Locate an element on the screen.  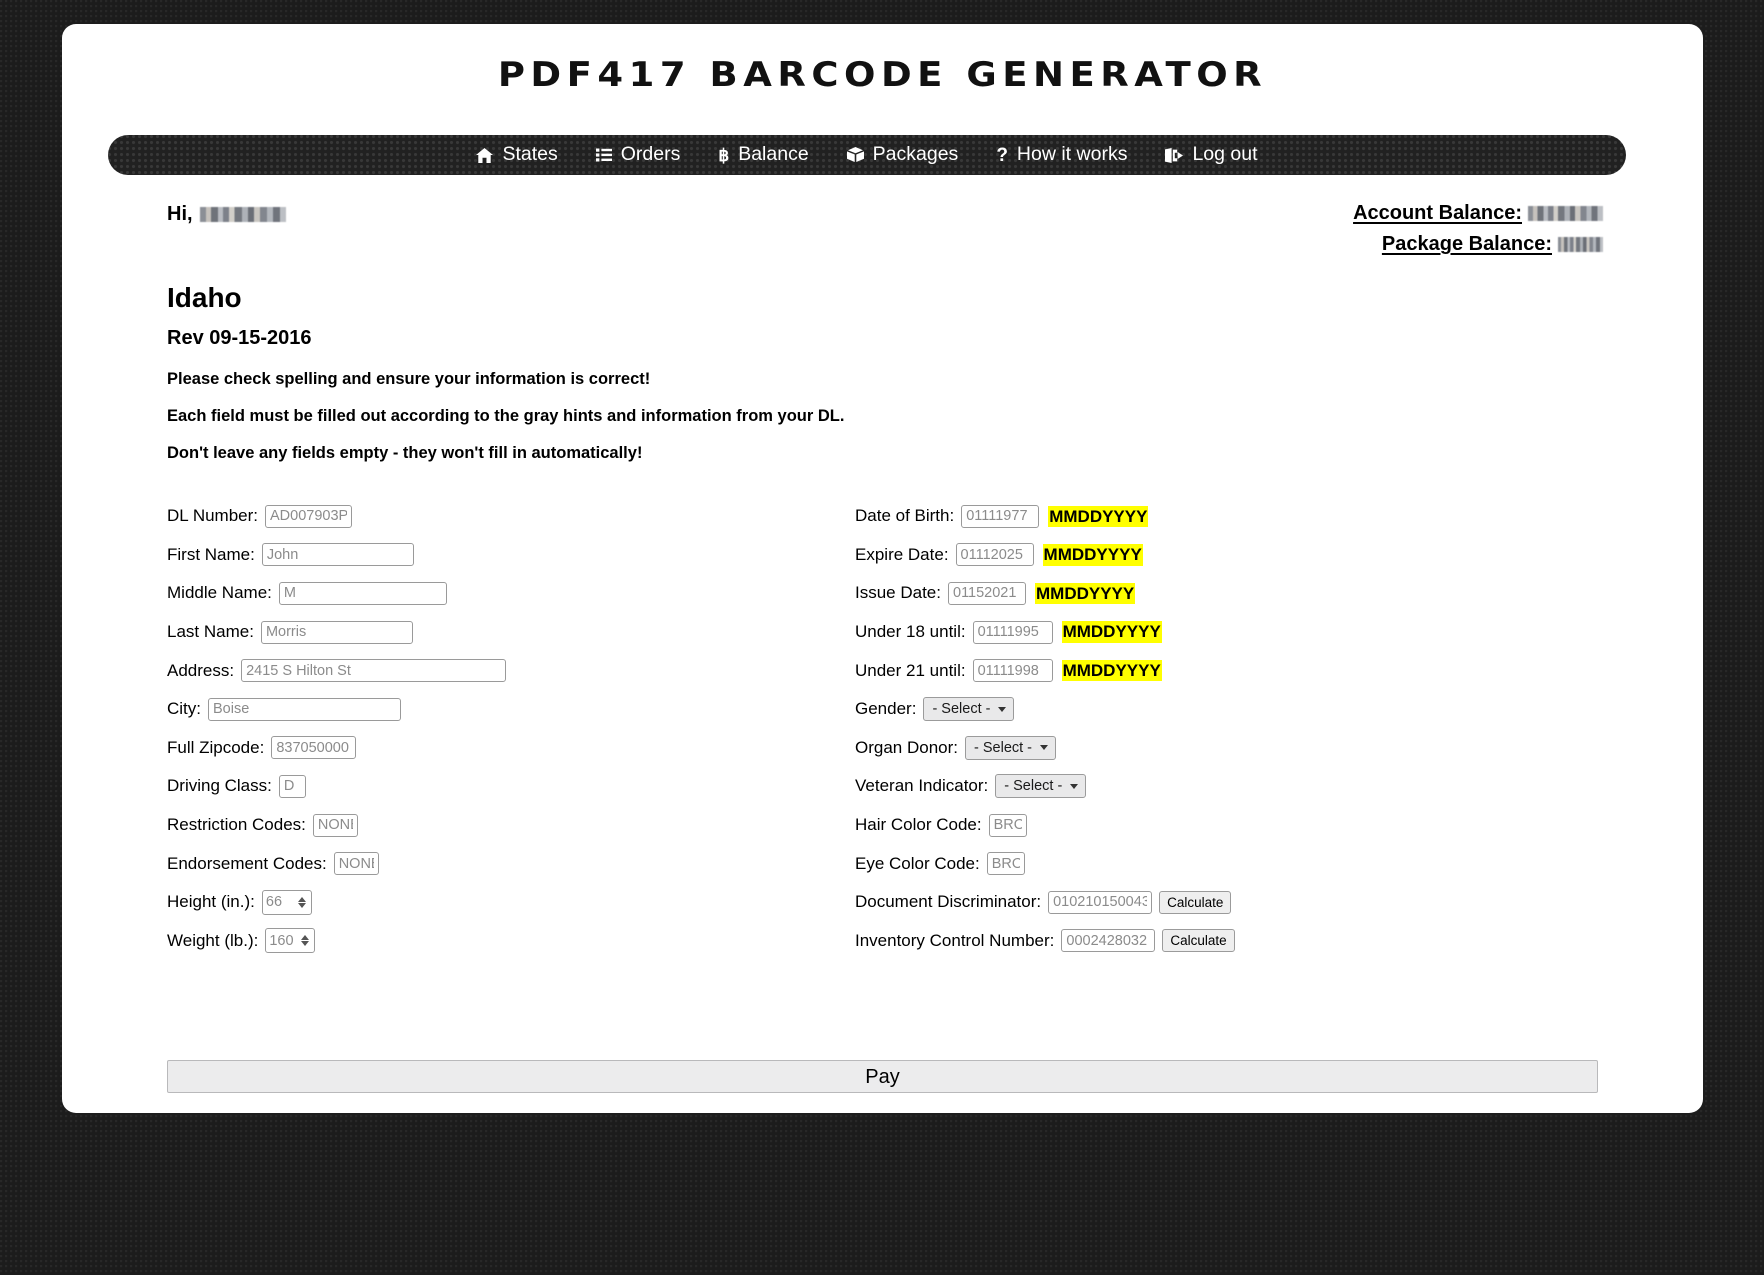
field-row-under-18-until: Under 18 until: MMDDYYYY is located at coordinates (1205, 632).